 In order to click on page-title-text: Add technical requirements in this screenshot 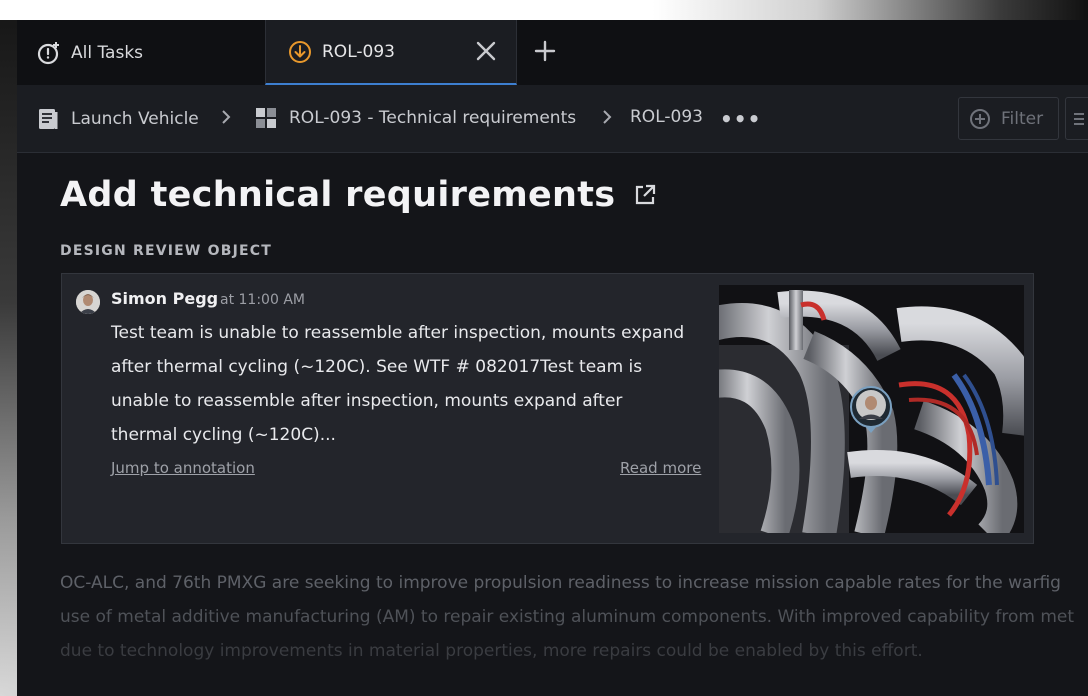, I will do `click(338, 195)`.